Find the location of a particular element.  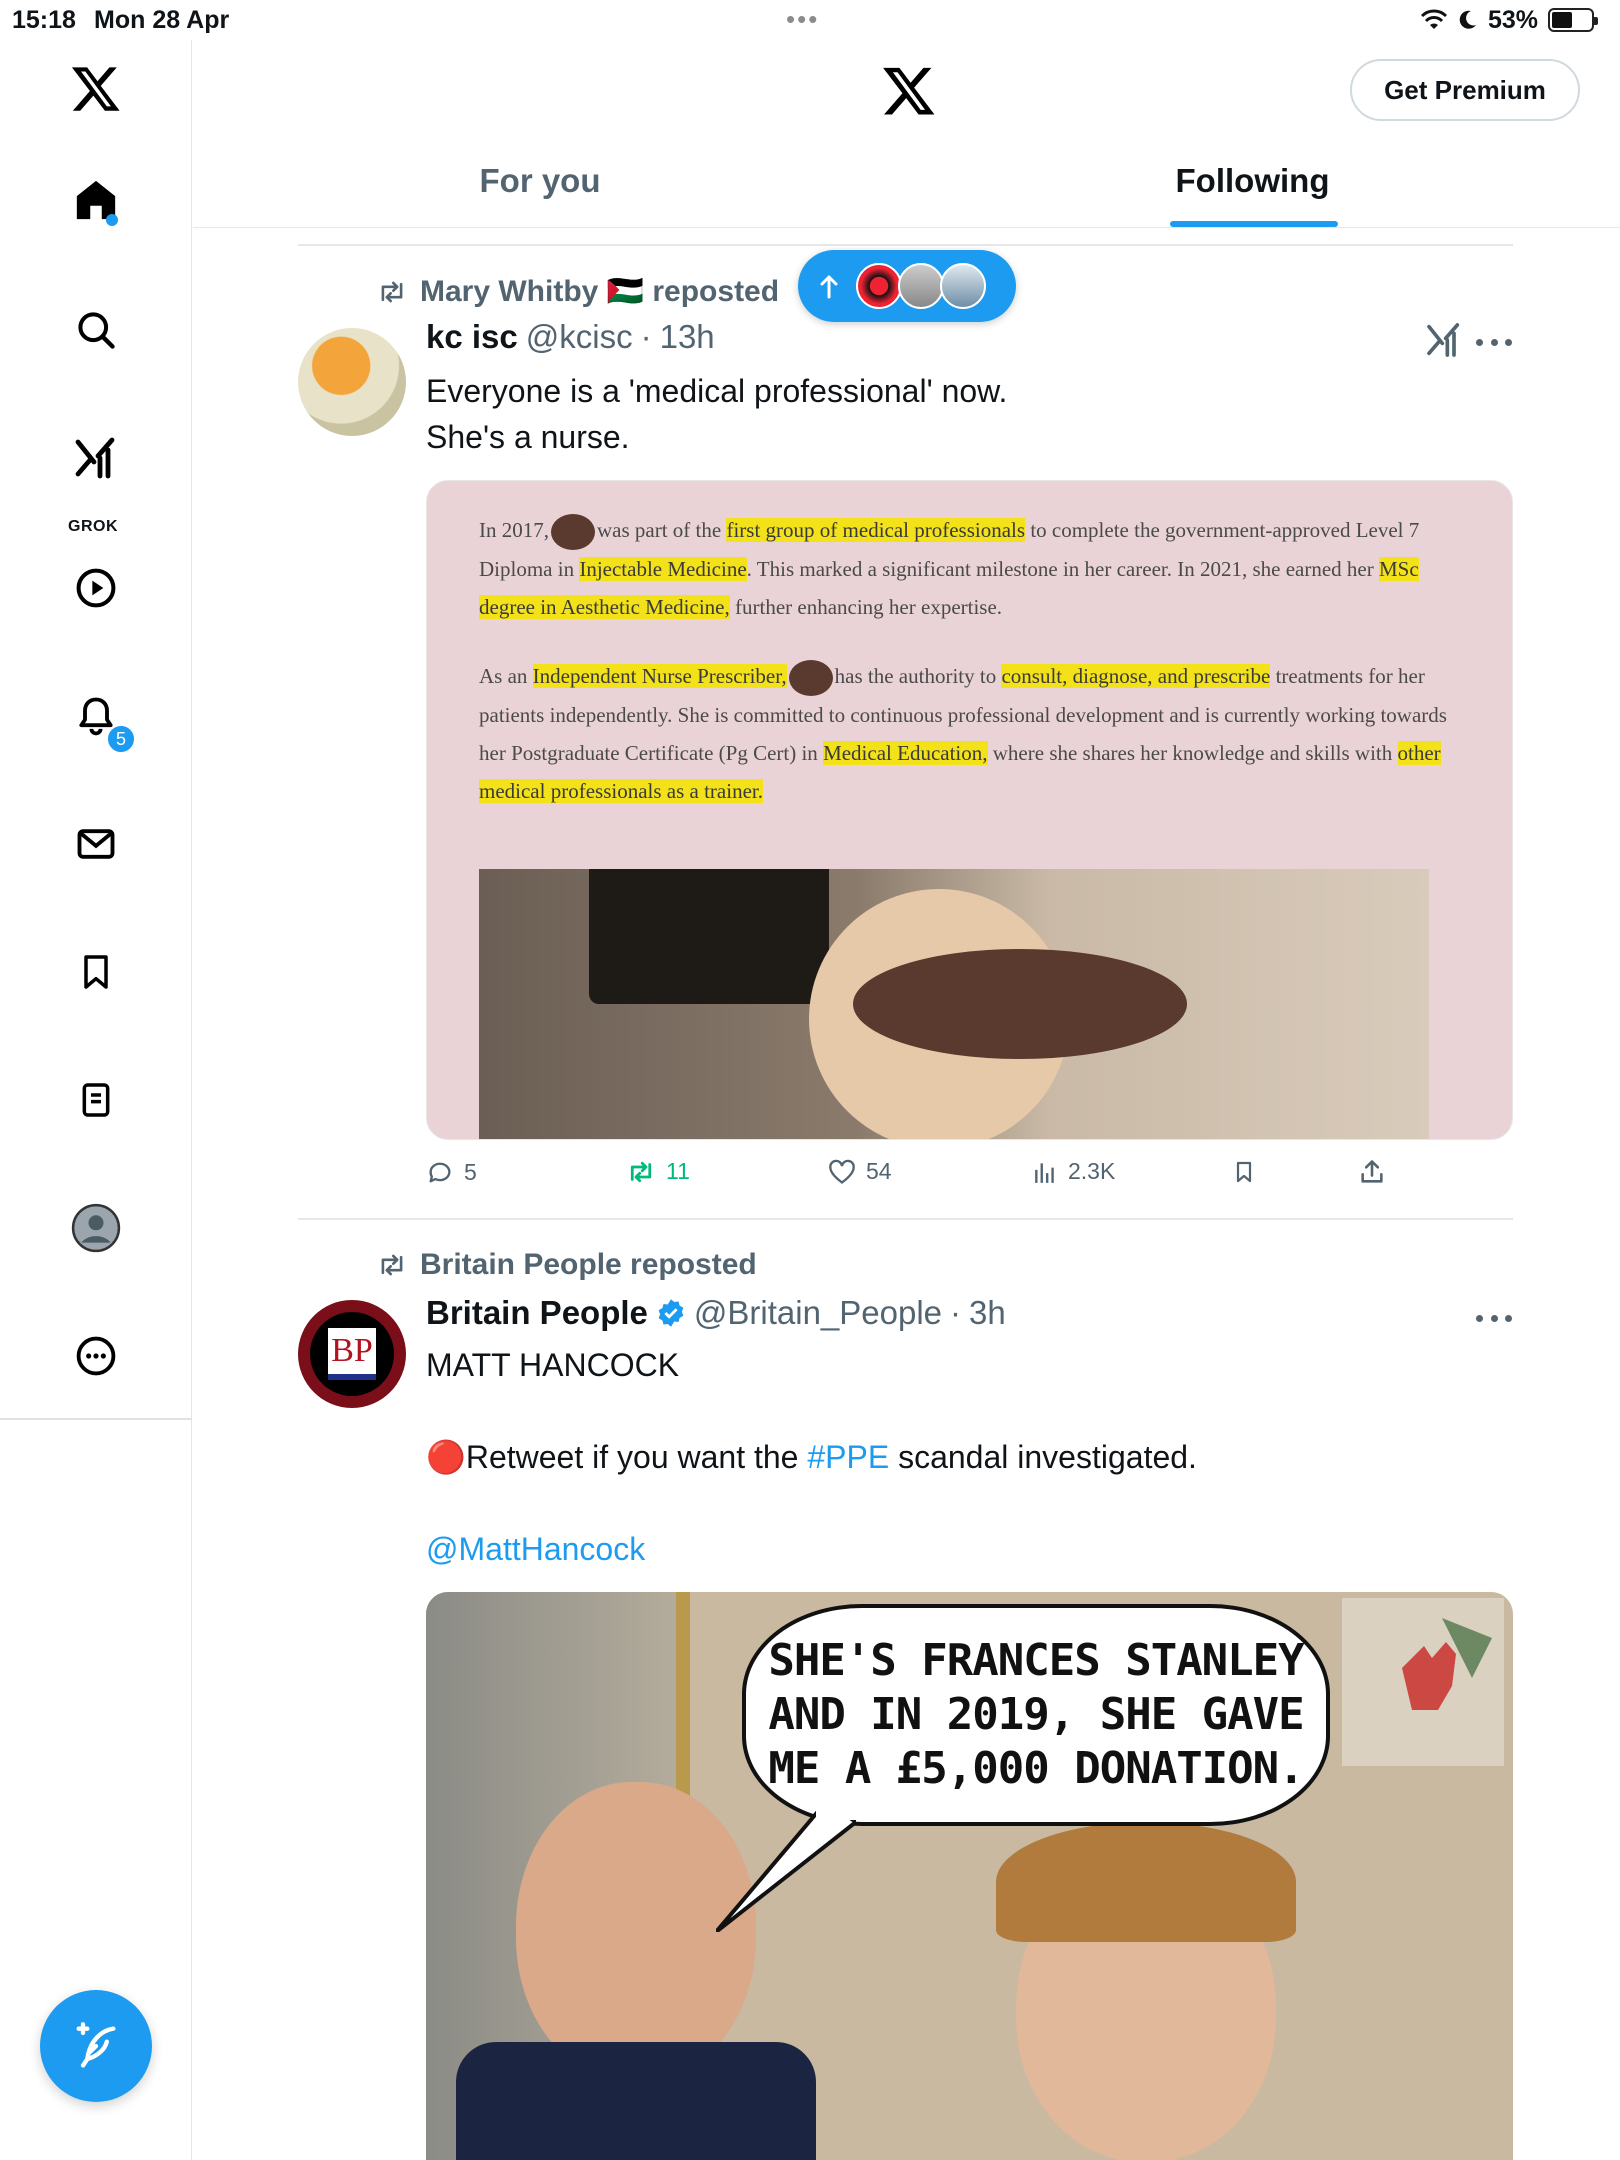

man-suit is located at coordinates (636, 2101).